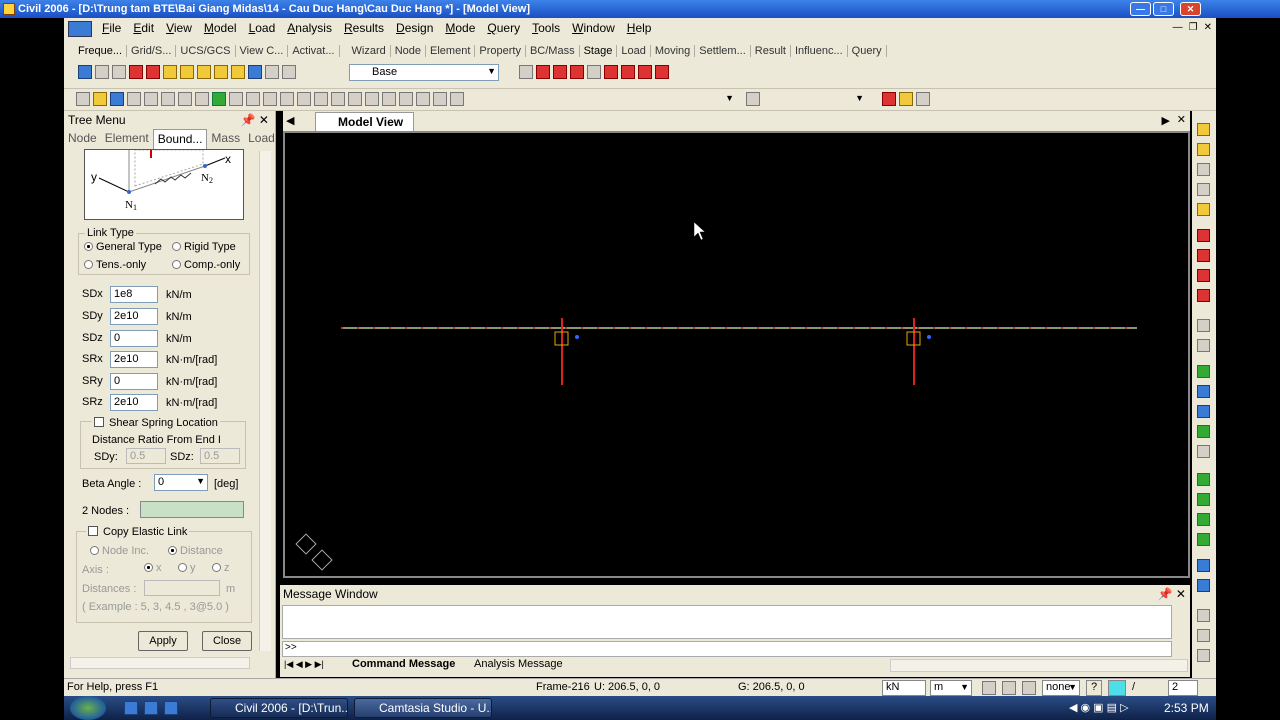  What do you see at coordinates (134, 316) in the screenshot?
I see `sdy-input: 2e10` at bounding box center [134, 316].